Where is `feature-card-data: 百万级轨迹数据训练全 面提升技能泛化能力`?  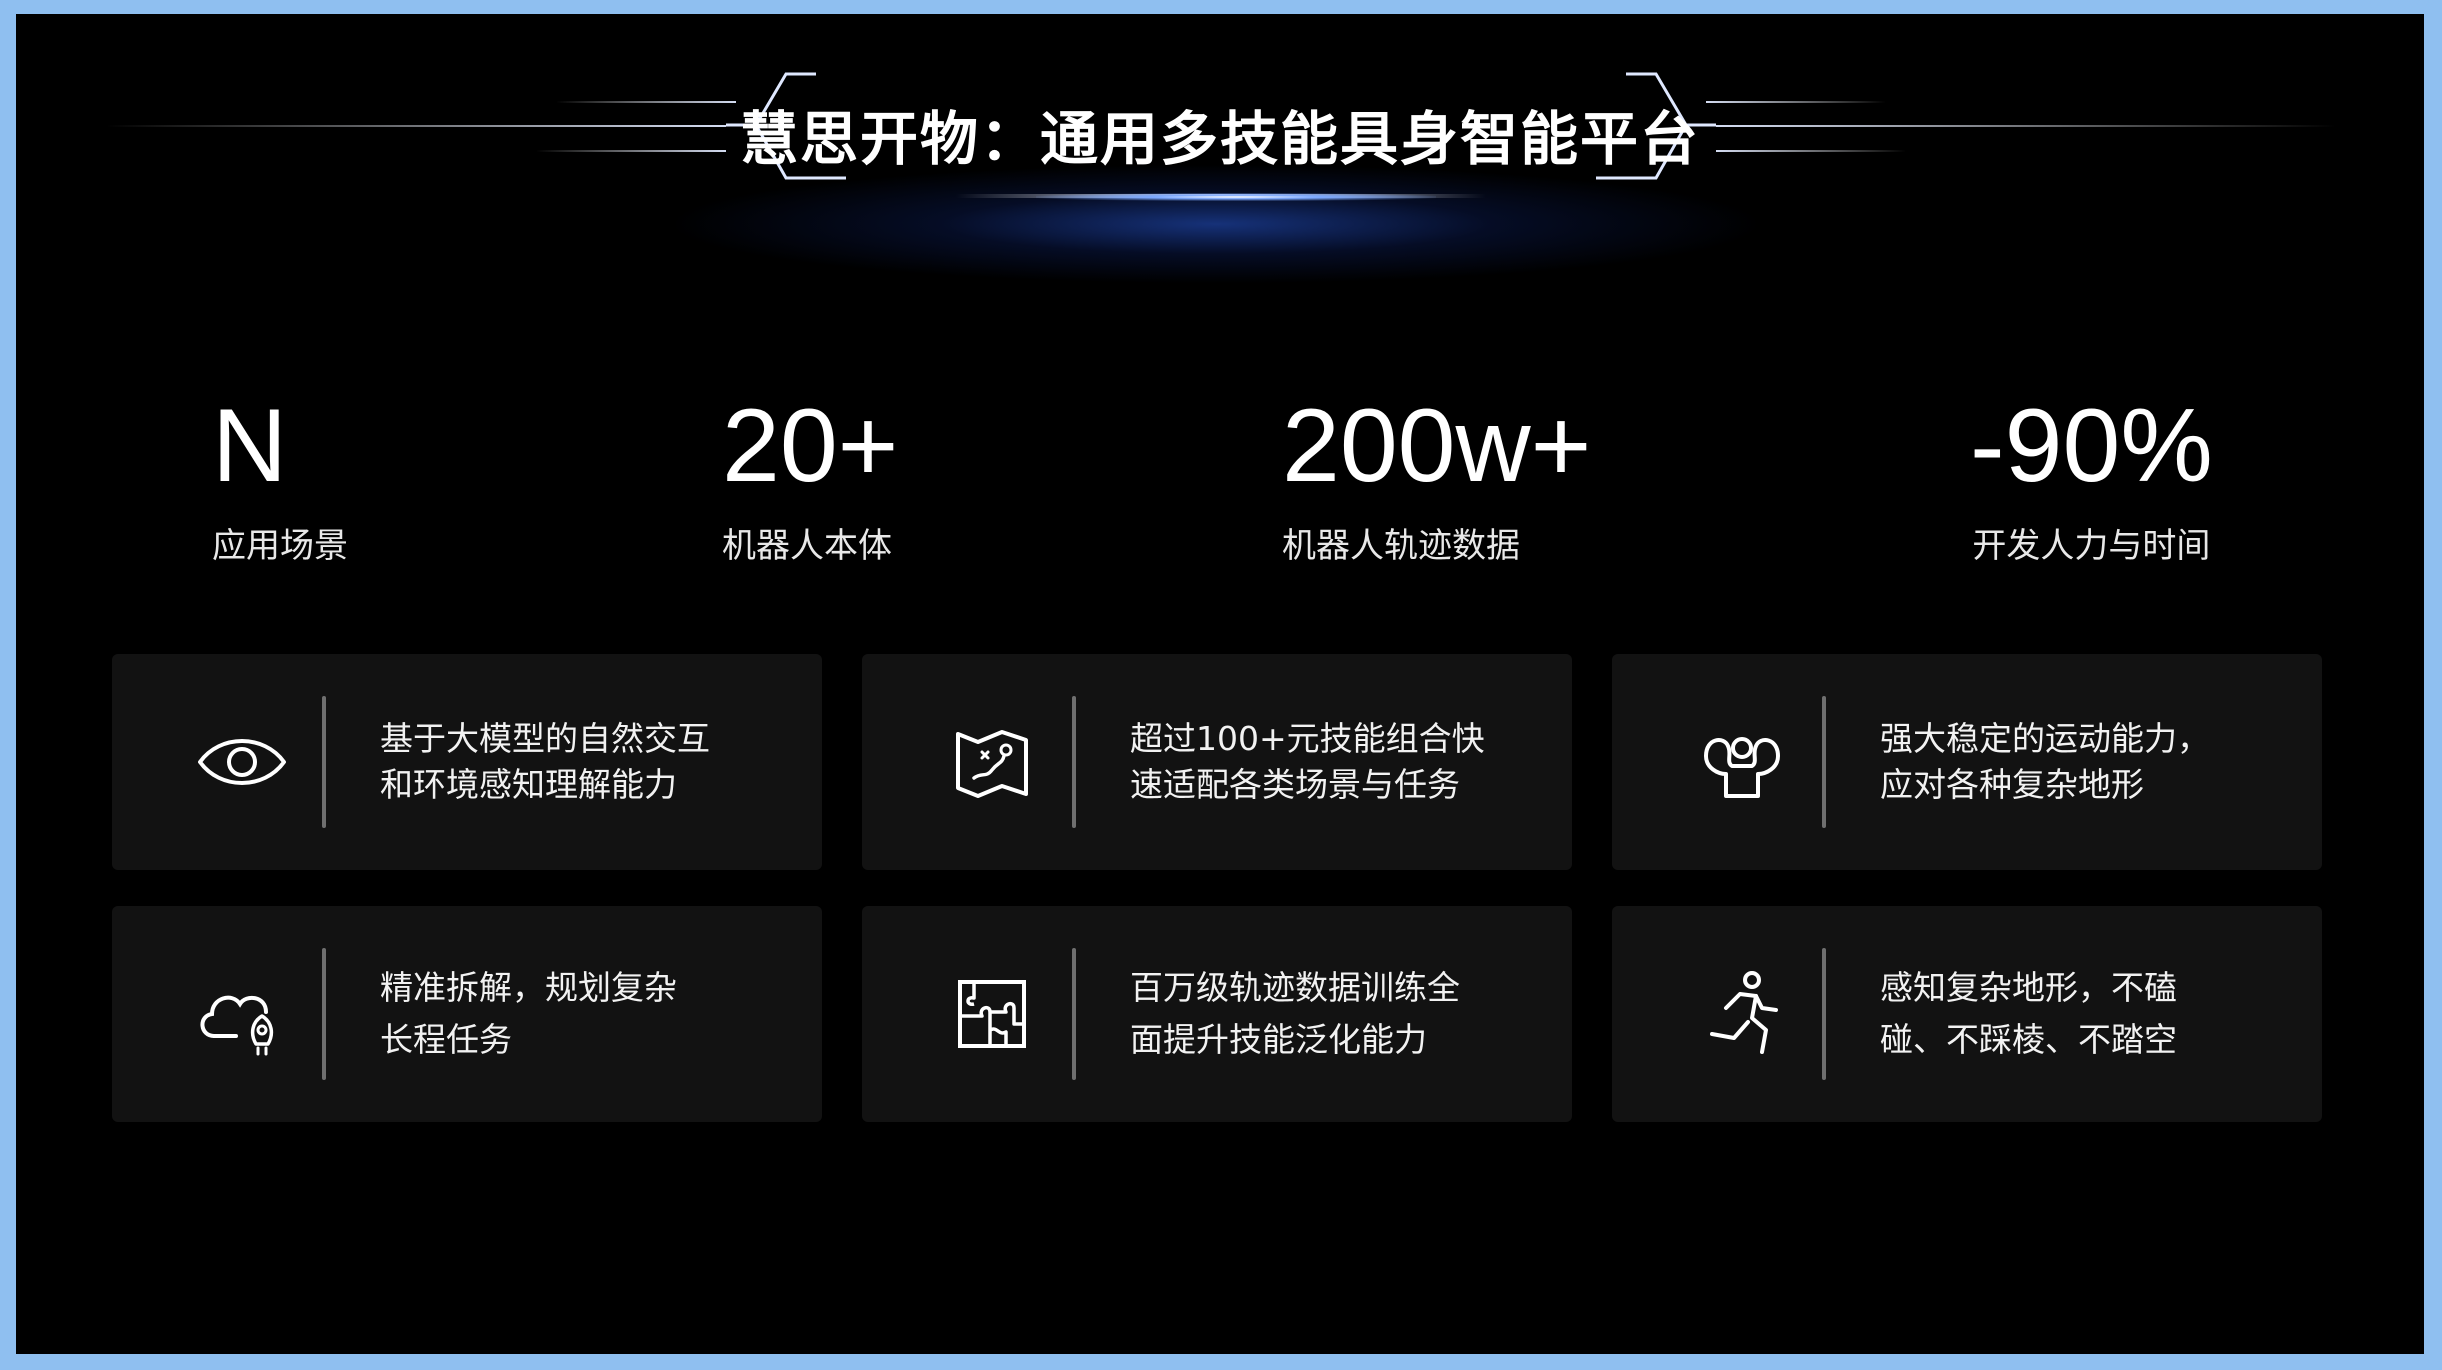
feature-card-data: 百万级轨迹数据训练全 面提升技能泛化能力 is located at coordinates (1217, 1014).